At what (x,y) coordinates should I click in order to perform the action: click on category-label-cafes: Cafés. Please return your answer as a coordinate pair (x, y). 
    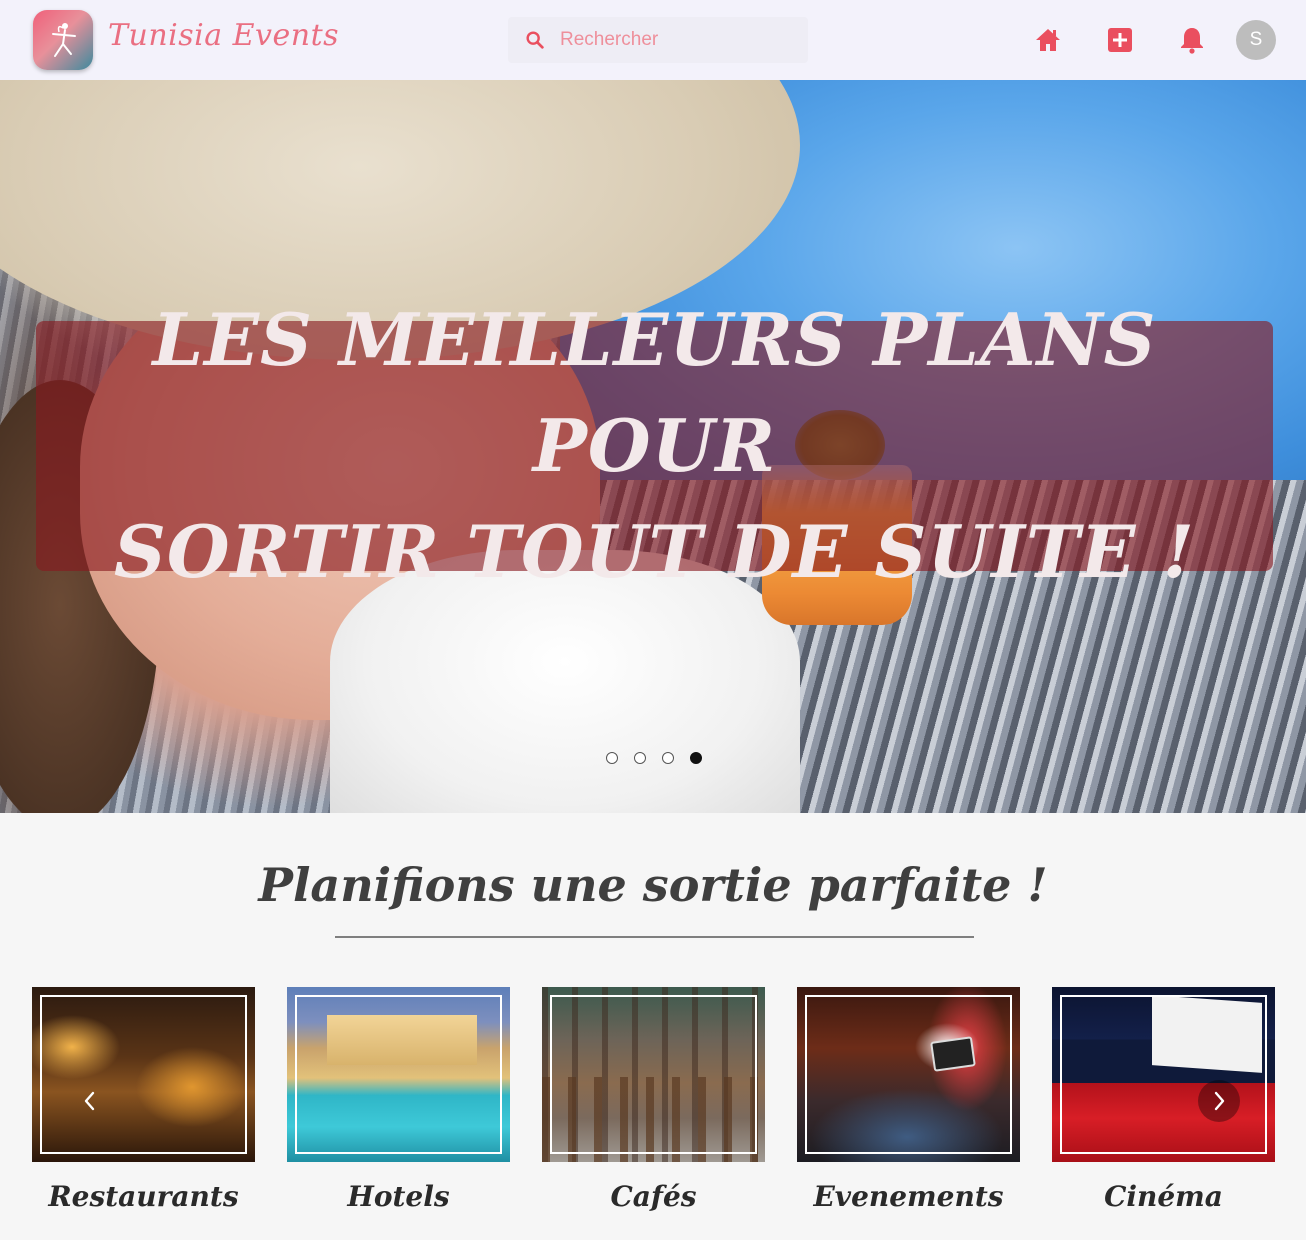
    Looking at the image, I should click on (653, 1196).